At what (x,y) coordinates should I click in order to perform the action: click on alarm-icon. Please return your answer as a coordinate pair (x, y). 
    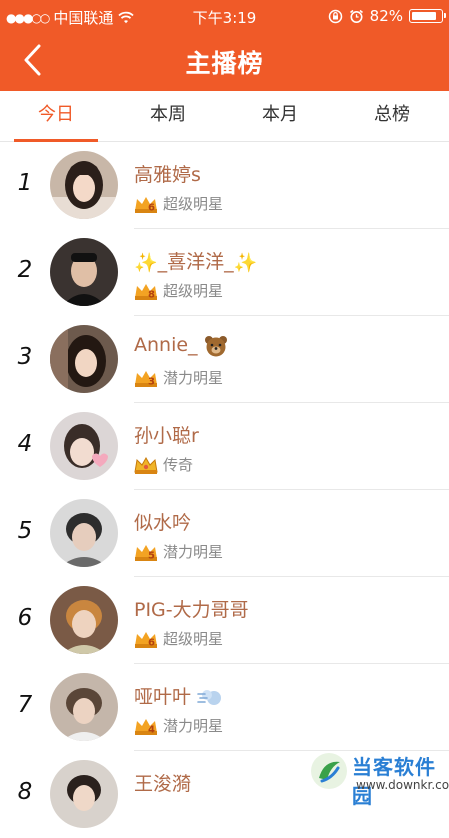
    Looking at the image, I should click on (356, 16).